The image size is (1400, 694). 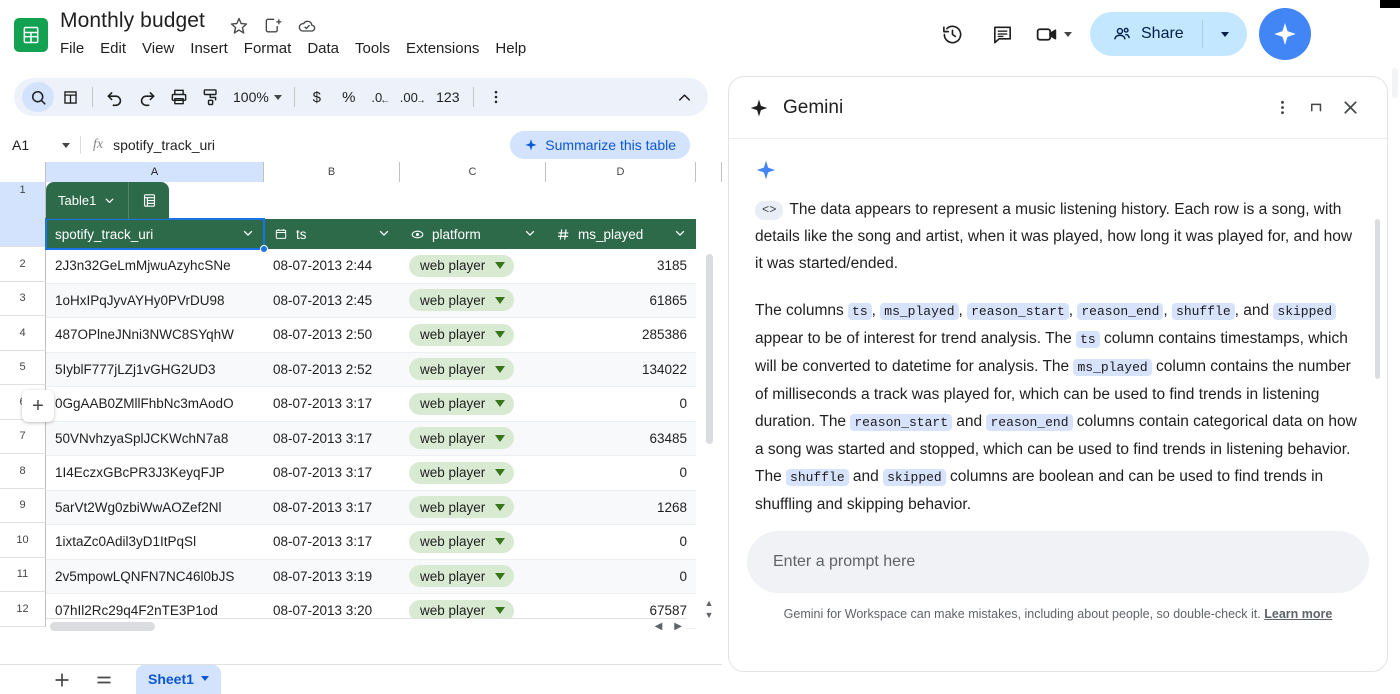 What do you see at coordinates (23, 333) in the screenshot?
I see `row-header-4: 4` at bounding box center [23, 333].